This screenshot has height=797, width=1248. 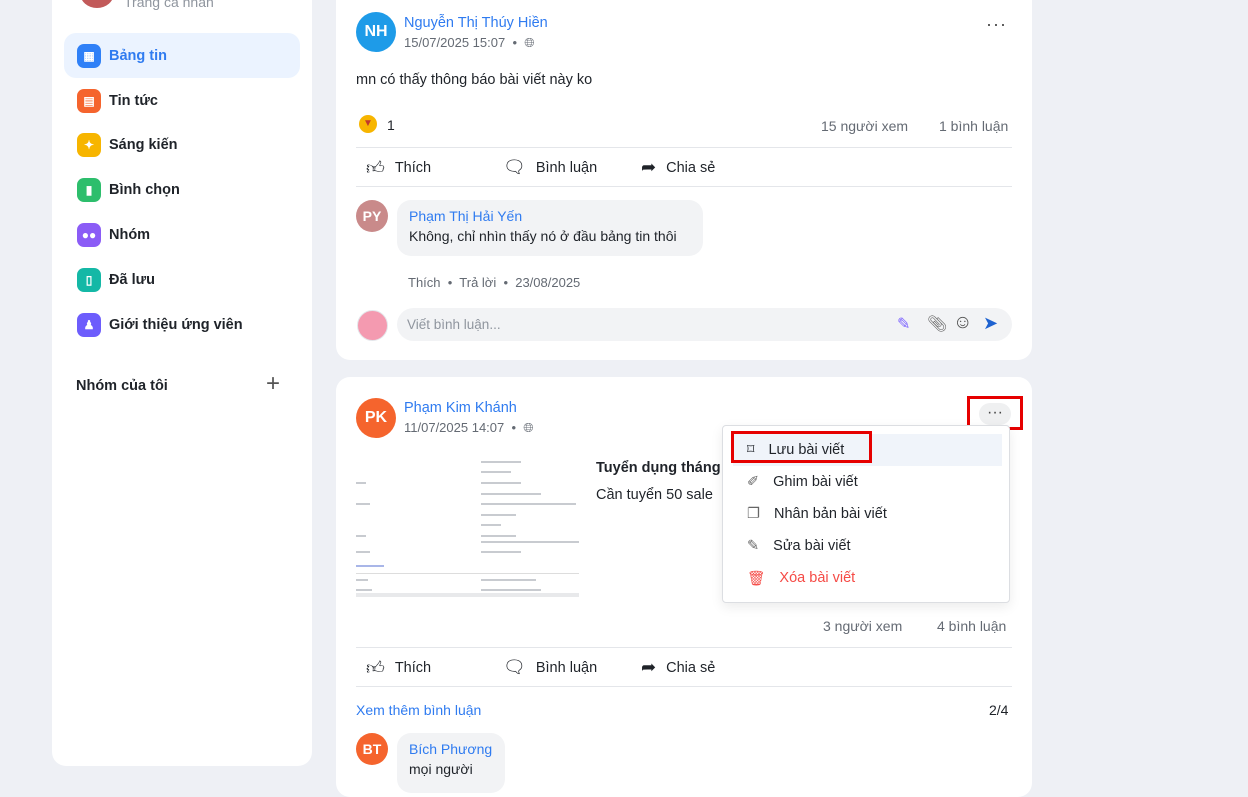 What do you see at coordinates (176, 324) in the screenshot?
I see `sidebar-item-label: Giới thiệu ứng viên` at bounding box center [176, 324].